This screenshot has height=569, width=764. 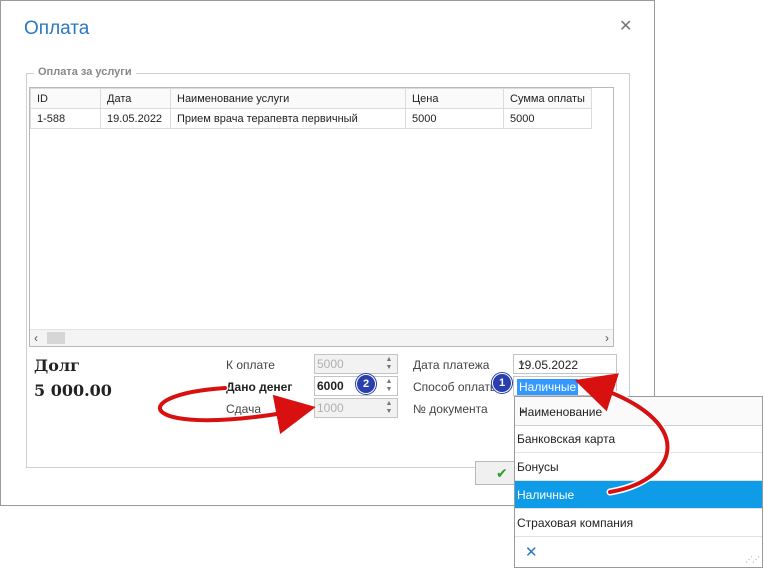 I want to click on document-number-label: № документа, so click(x=450, y=409).